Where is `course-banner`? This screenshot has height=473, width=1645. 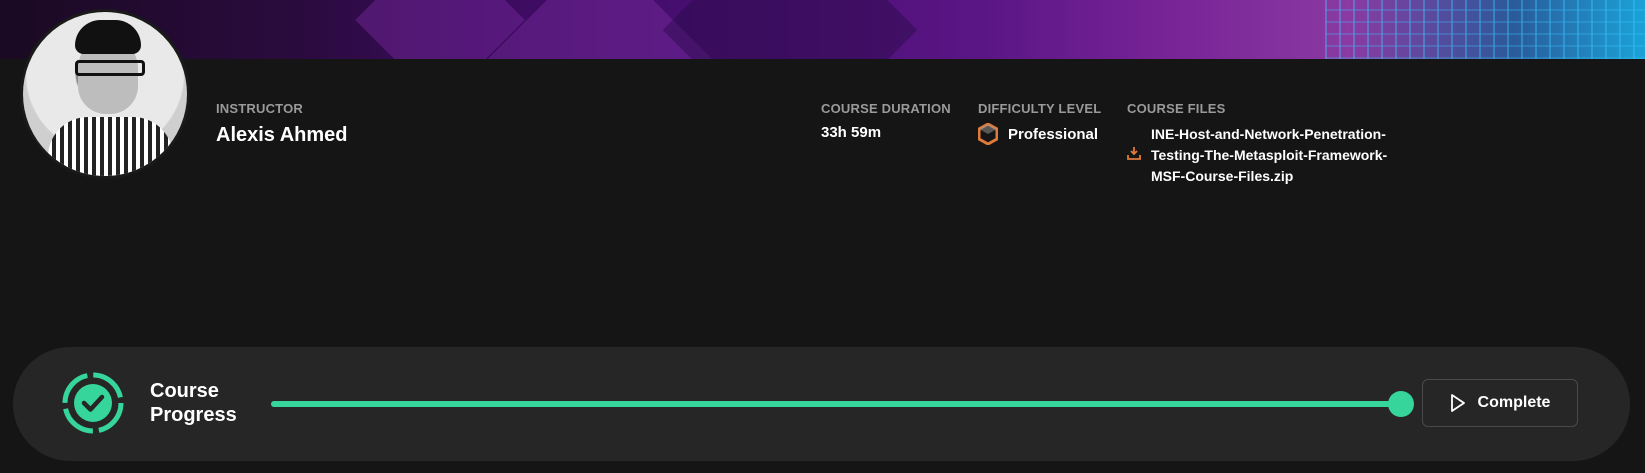 course-banner is located at coordinates (822, 29).